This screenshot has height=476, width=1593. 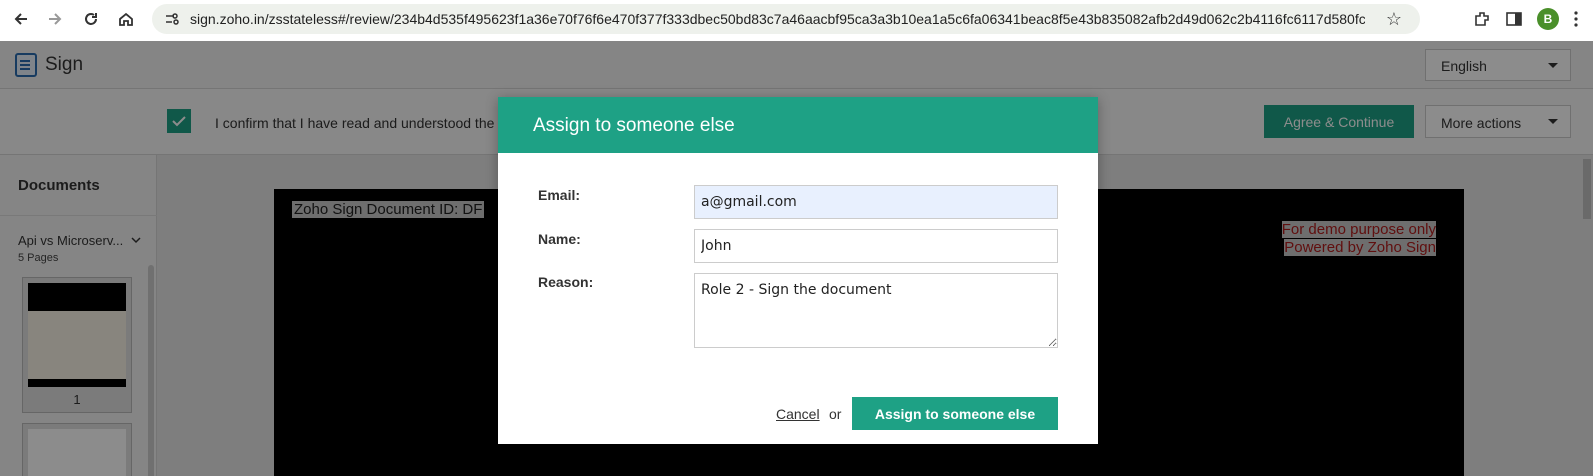 I want to click on profile-avatar: B, so click(x=1548, y=19).